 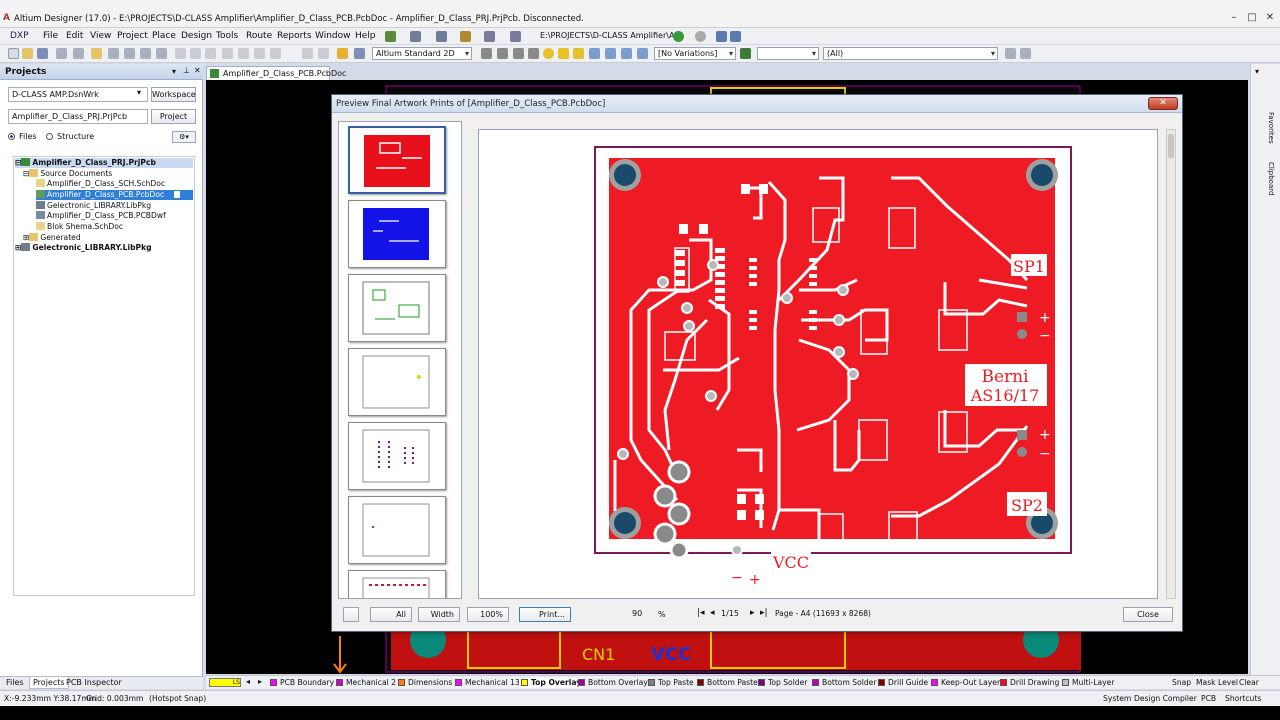 What do you see at coordinates (695, 53) in the screenshot?
I see `variations-select: [No Variations]` at bounding box center [695, 53].